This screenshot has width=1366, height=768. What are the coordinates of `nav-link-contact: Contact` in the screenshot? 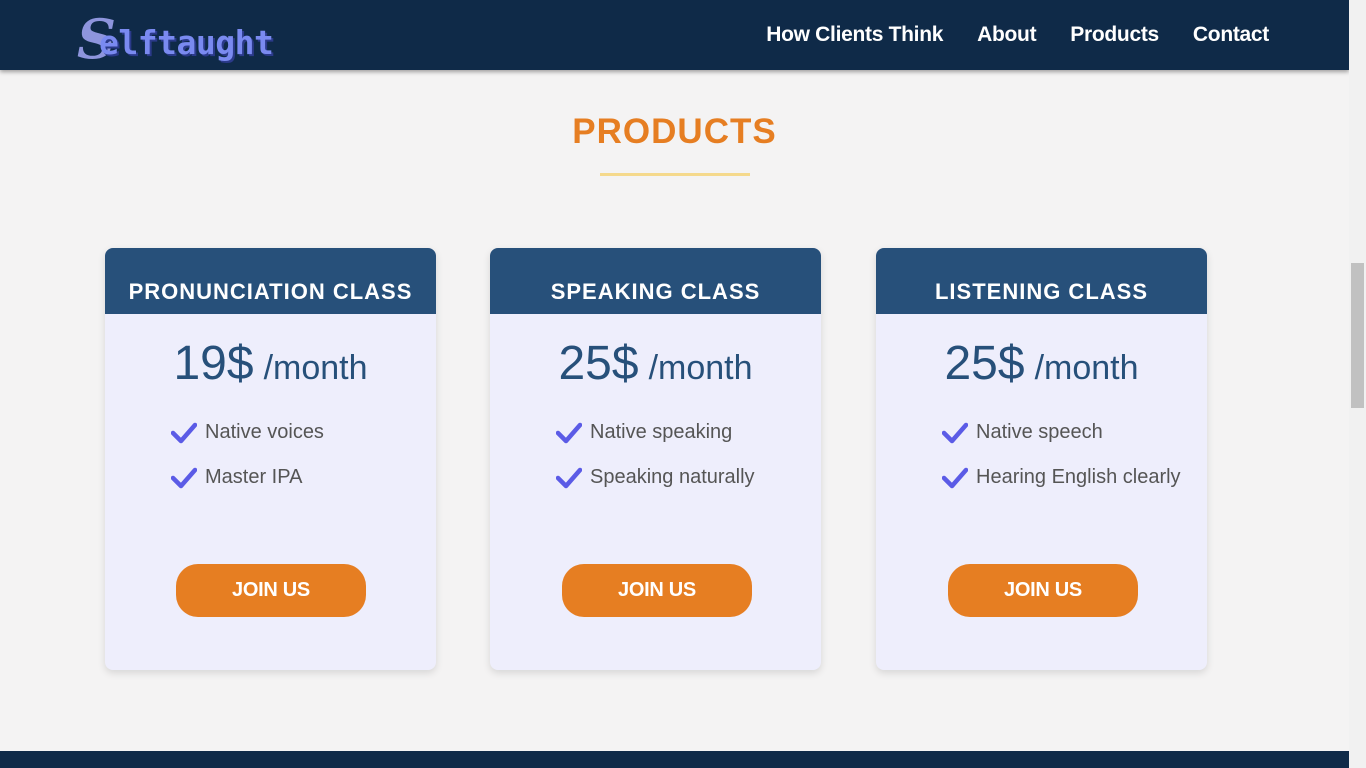 It's located at (1231, 35).